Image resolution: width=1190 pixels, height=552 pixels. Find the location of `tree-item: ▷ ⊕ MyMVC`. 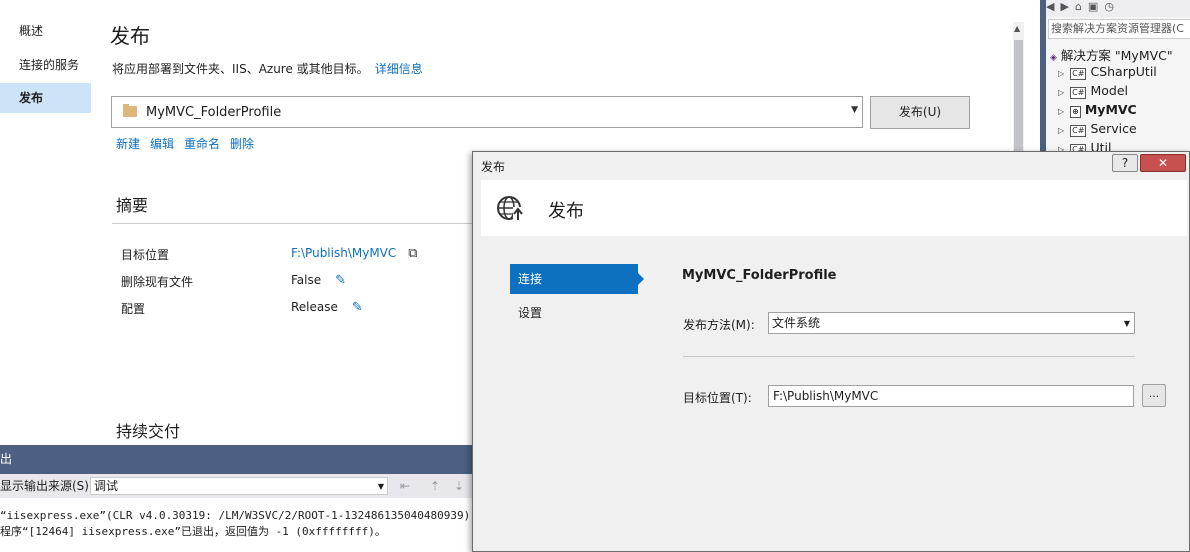

tree-item: ▷ ⊕ MyMVC is located at coordinates (1097, 110).